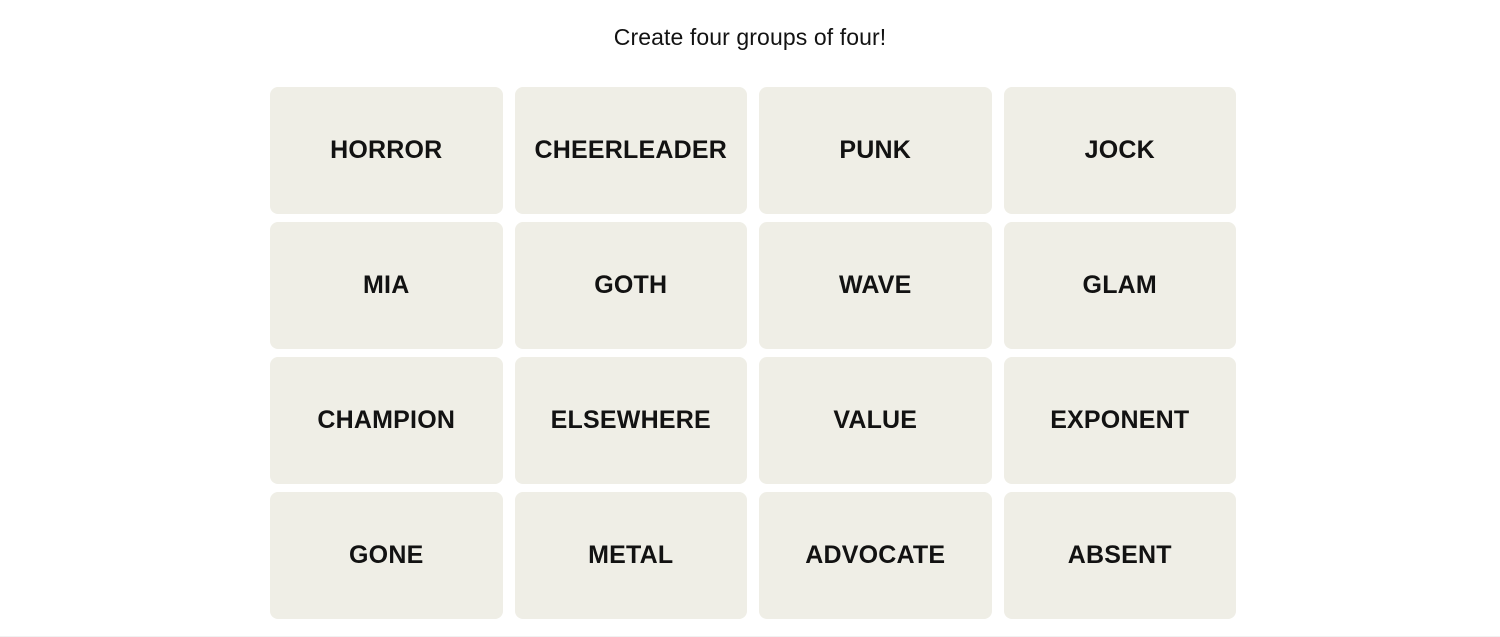  I want to click on word-tile: MIA, so click(386, 285).